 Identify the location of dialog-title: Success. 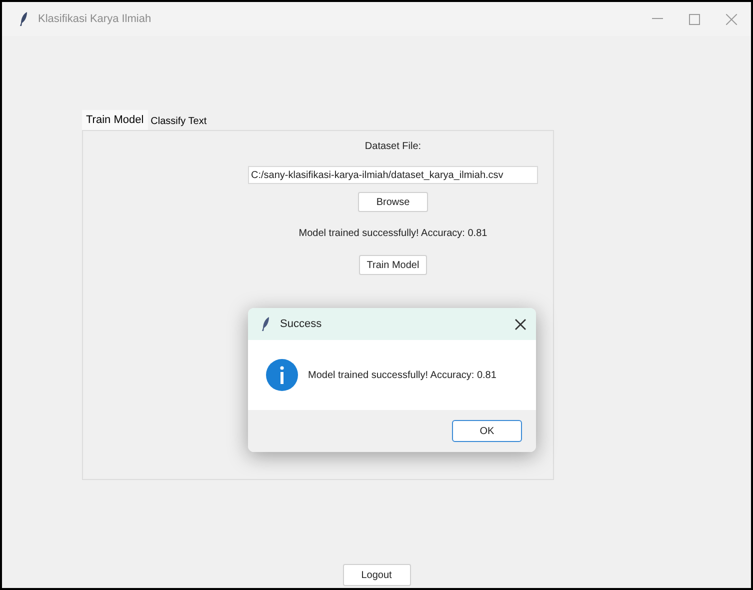
(301, 324).